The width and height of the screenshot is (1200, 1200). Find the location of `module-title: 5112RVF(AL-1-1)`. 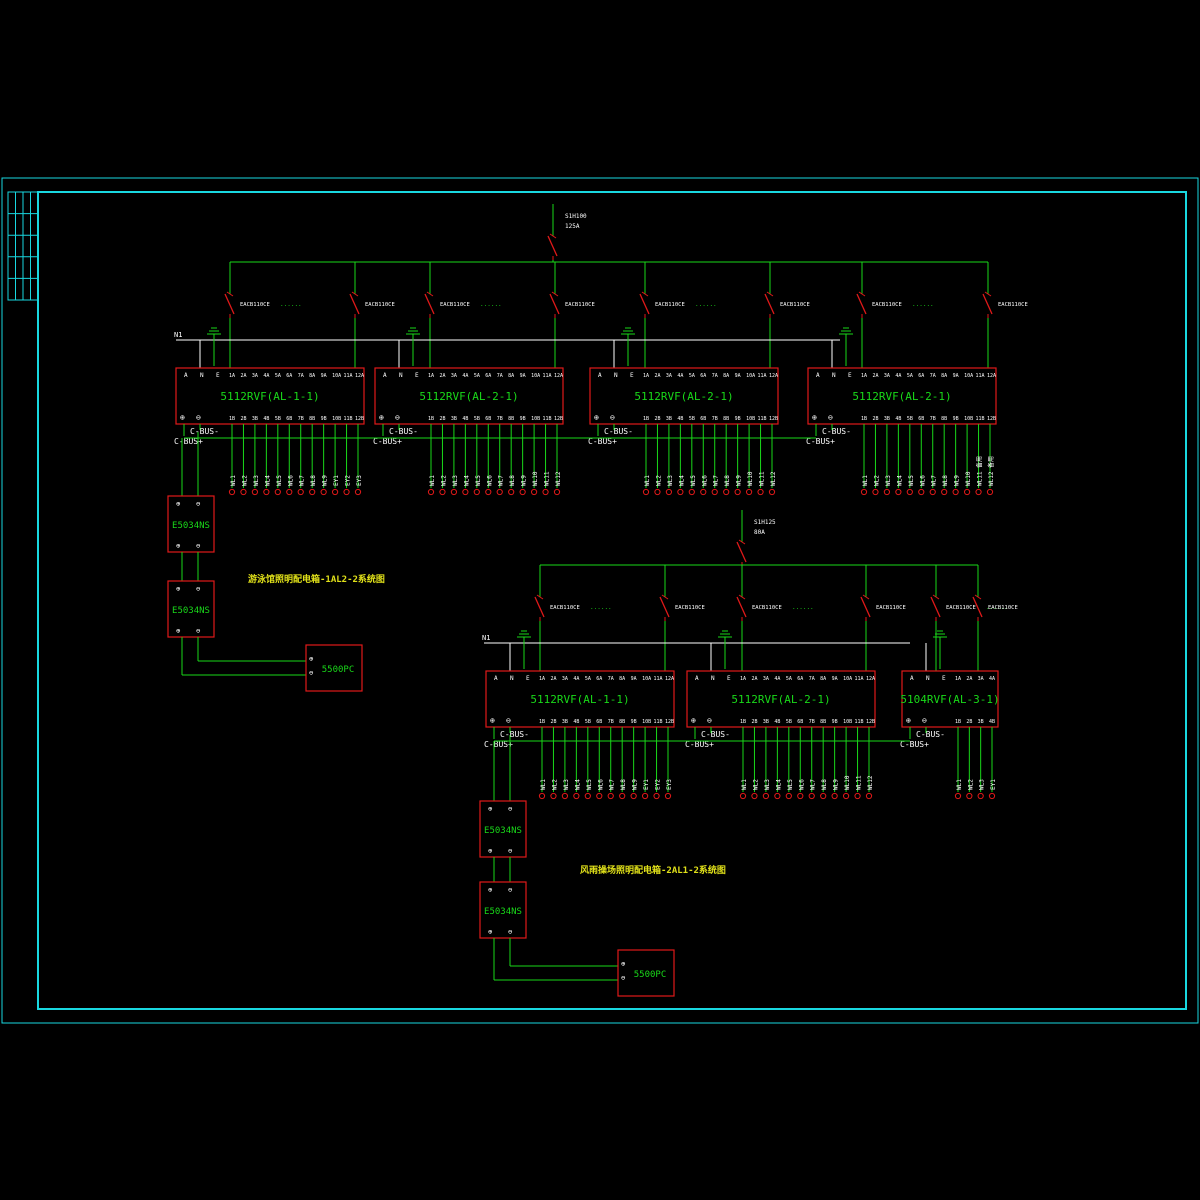

module-title: 5112RVF(AL-1-1) is located at coordinates (269, 396).